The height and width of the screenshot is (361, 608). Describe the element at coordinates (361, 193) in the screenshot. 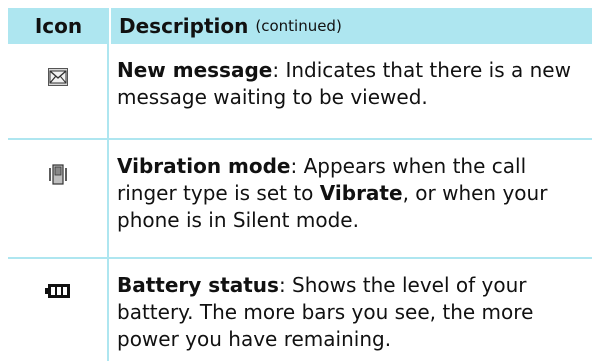

I see `row-bold-word: Vibrate` at that location.